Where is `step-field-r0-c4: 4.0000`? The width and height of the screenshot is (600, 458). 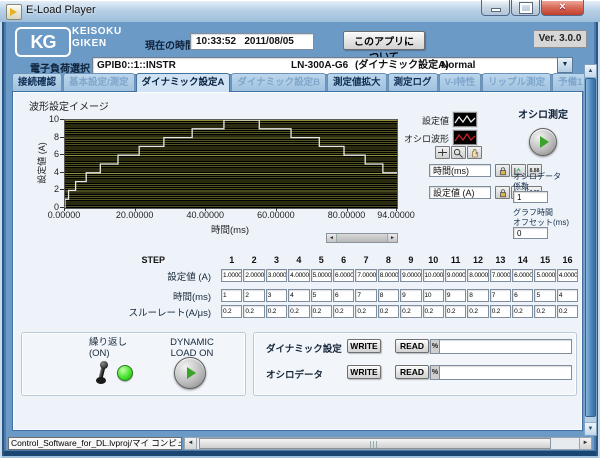
step-field-r0-c4: 4.0000 is located at coordinates (299, 275).